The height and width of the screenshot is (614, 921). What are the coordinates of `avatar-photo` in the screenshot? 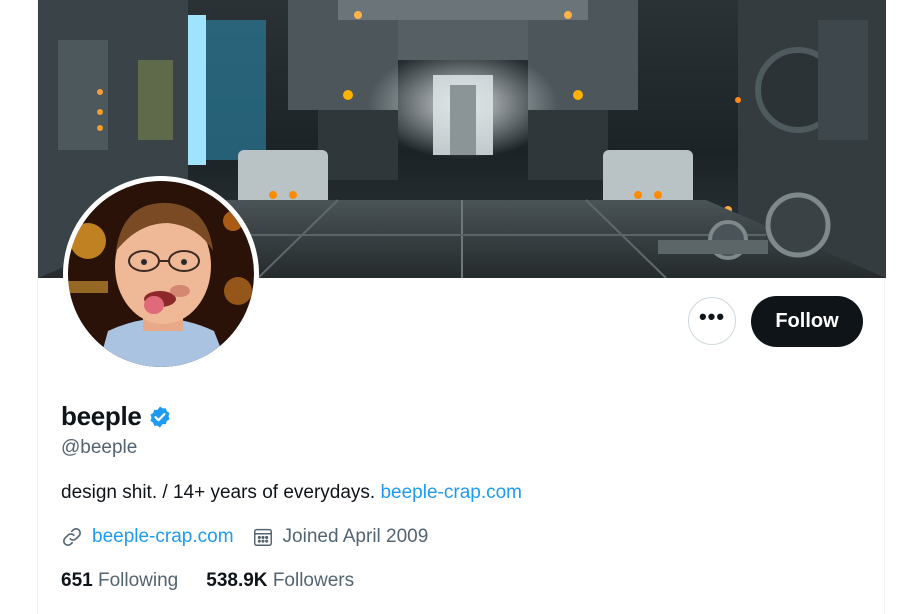 It's located at (161, 274).